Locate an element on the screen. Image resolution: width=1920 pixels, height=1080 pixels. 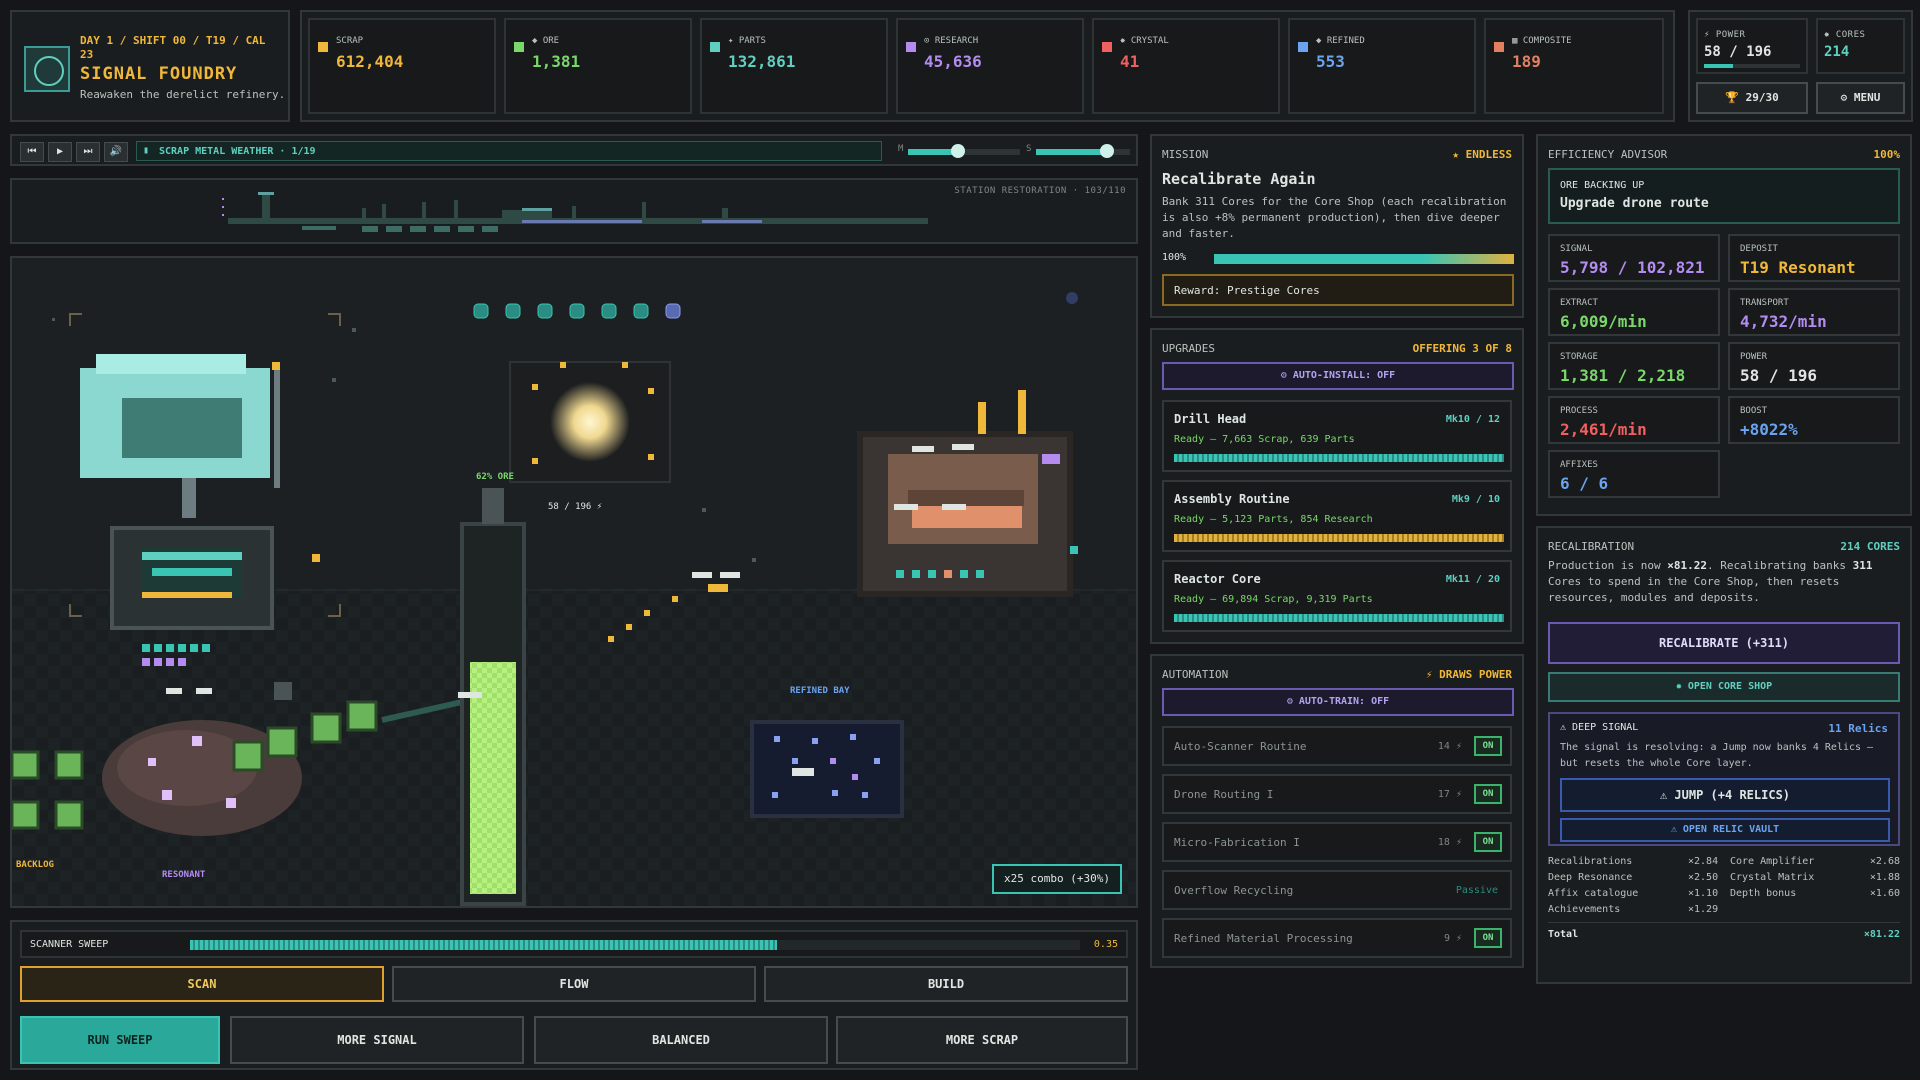
mult-value: ×2.84 is located at coordinates (1703, 861).